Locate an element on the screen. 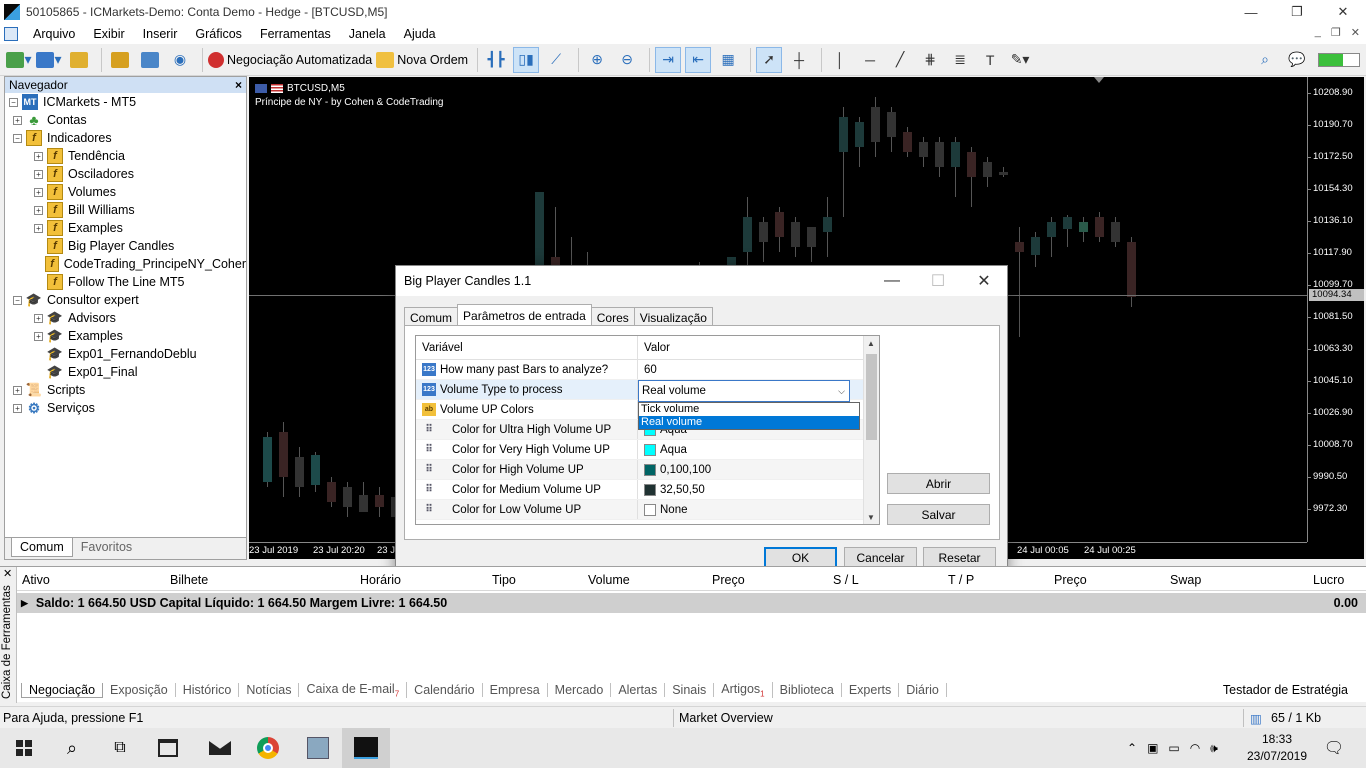  col-lucro: Lucro is located at coordinates (1328, 580).